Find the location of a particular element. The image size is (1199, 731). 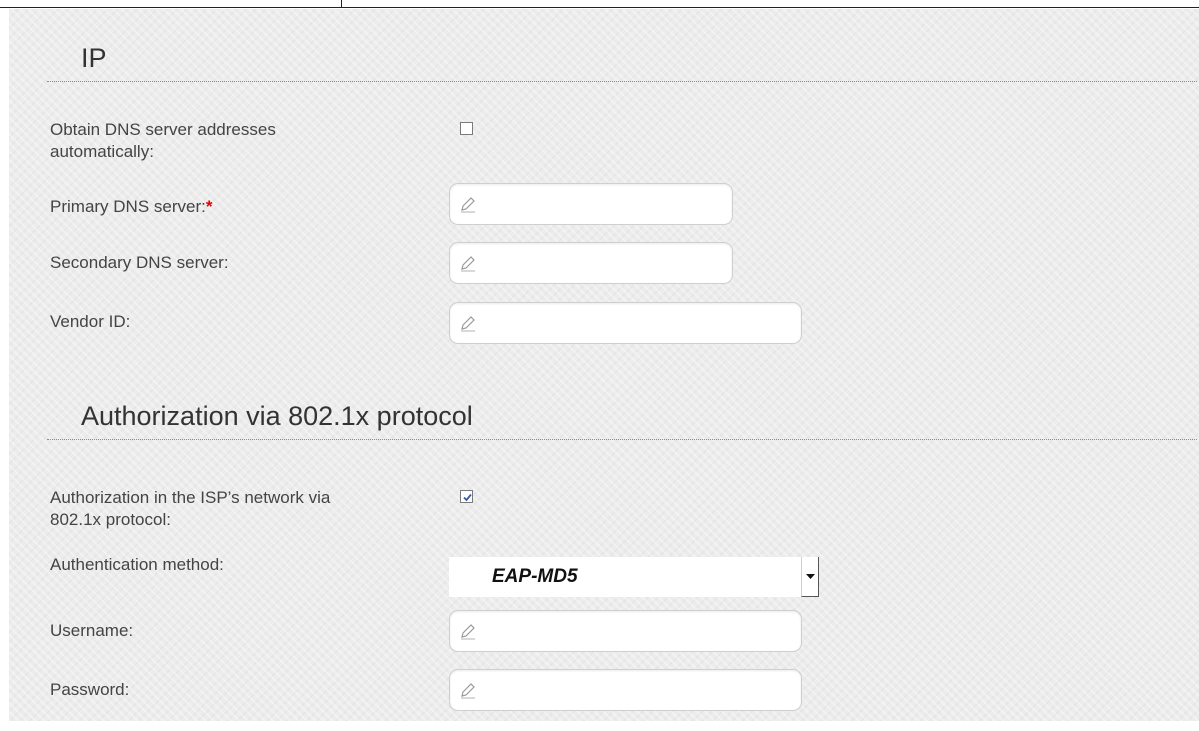

obtain-dns-label-line1: Obtain DNS server addresses is located at coordinates (163, 129).